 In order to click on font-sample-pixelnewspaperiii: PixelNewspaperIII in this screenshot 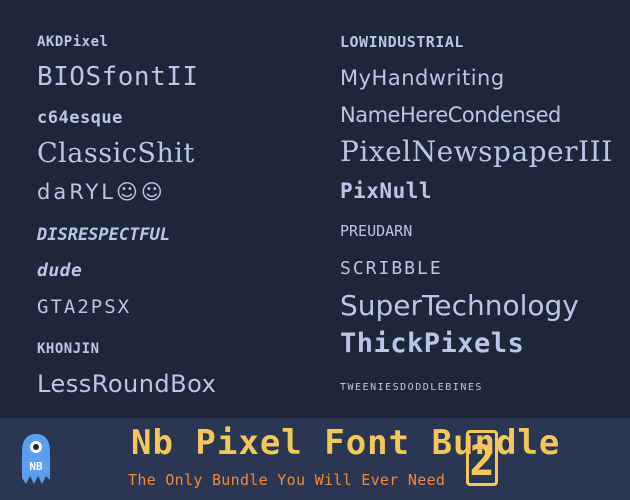, I will do `click(476, 151)`.